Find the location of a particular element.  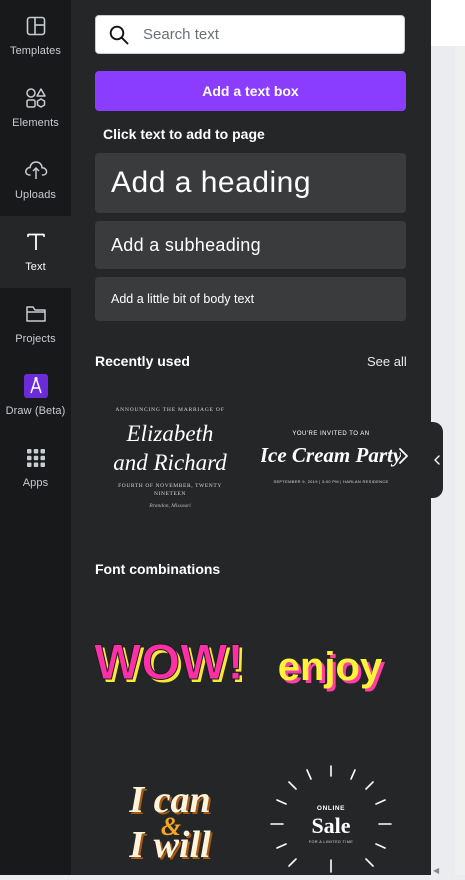

rail-item-apps: Apps is located at coordinates (35, 468).